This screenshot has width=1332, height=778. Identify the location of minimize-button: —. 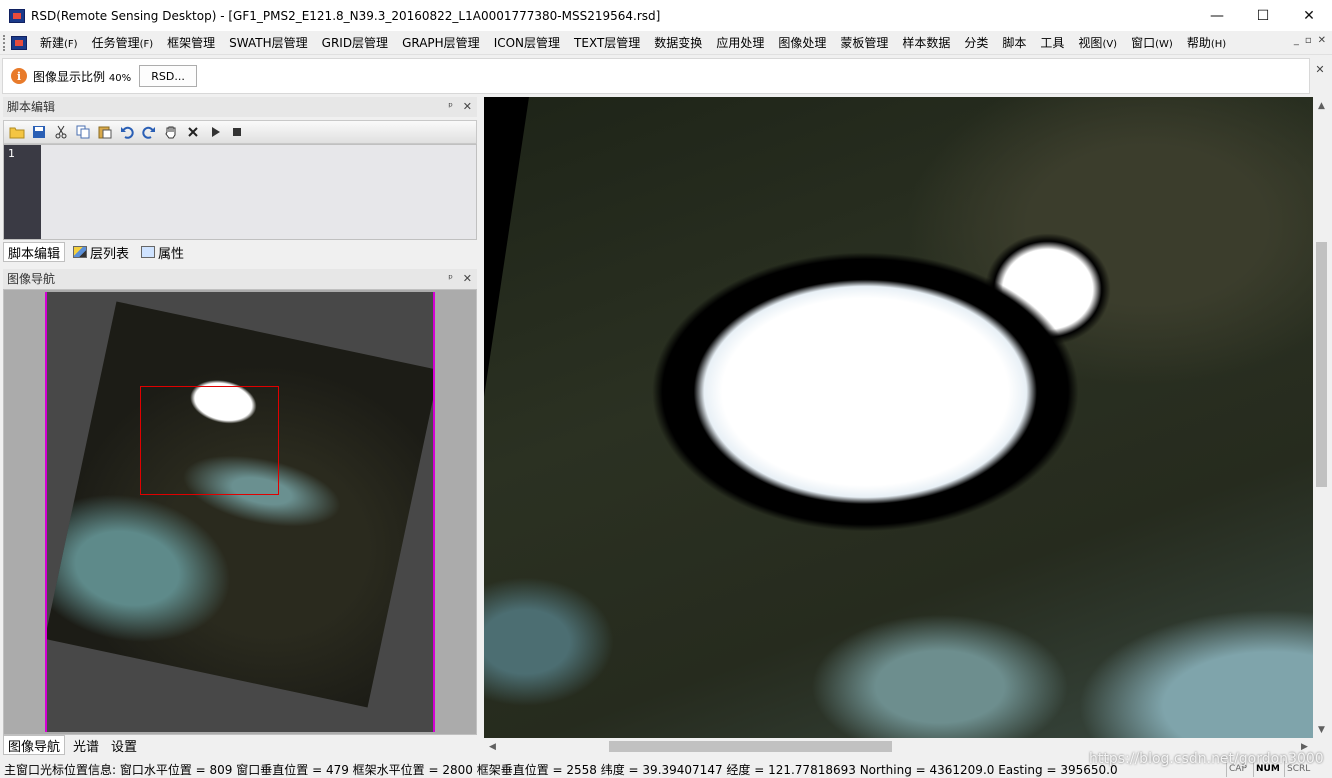
(1217, 15).